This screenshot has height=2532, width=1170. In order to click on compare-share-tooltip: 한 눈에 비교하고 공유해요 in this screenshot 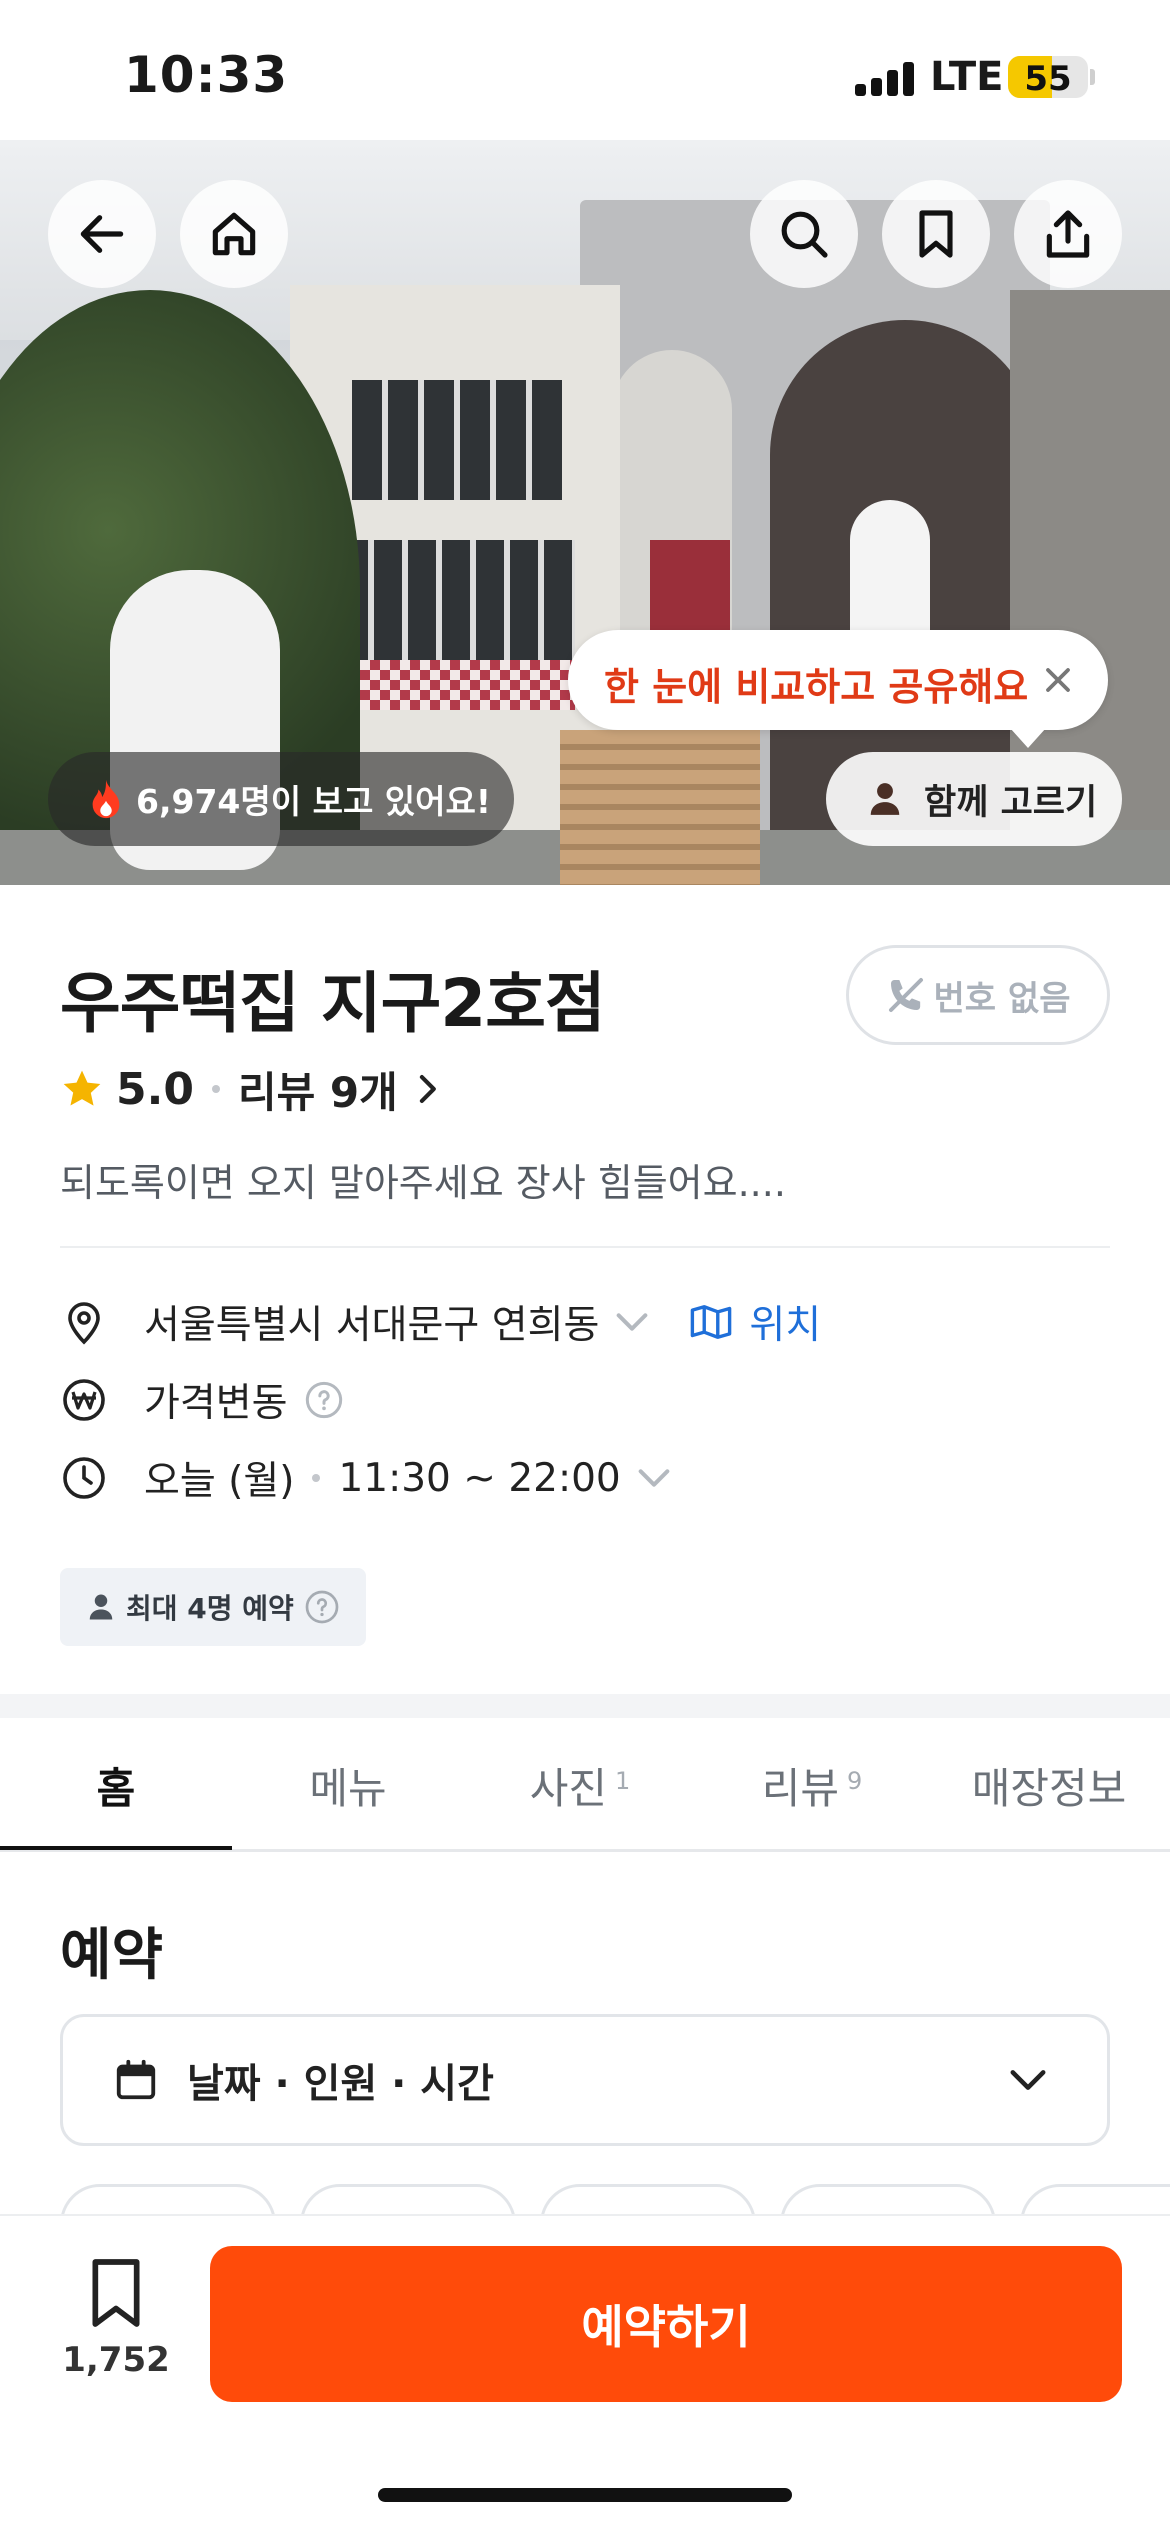, I will do `click(838, 689)`.